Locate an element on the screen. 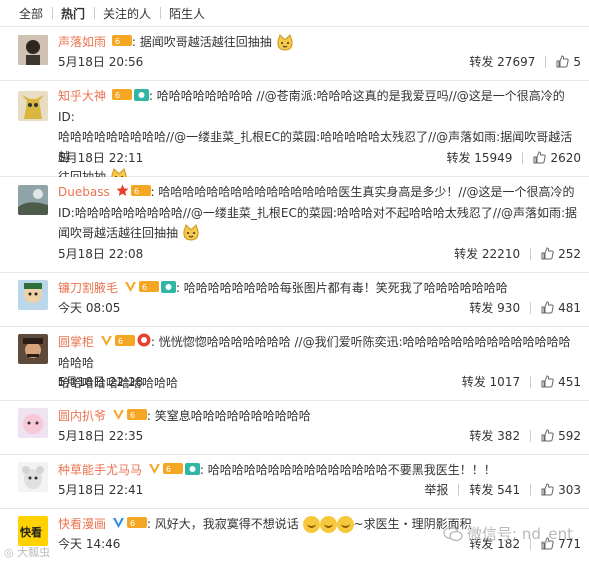  comment-username: 知乎大神 is located at coordinates (82, 96).